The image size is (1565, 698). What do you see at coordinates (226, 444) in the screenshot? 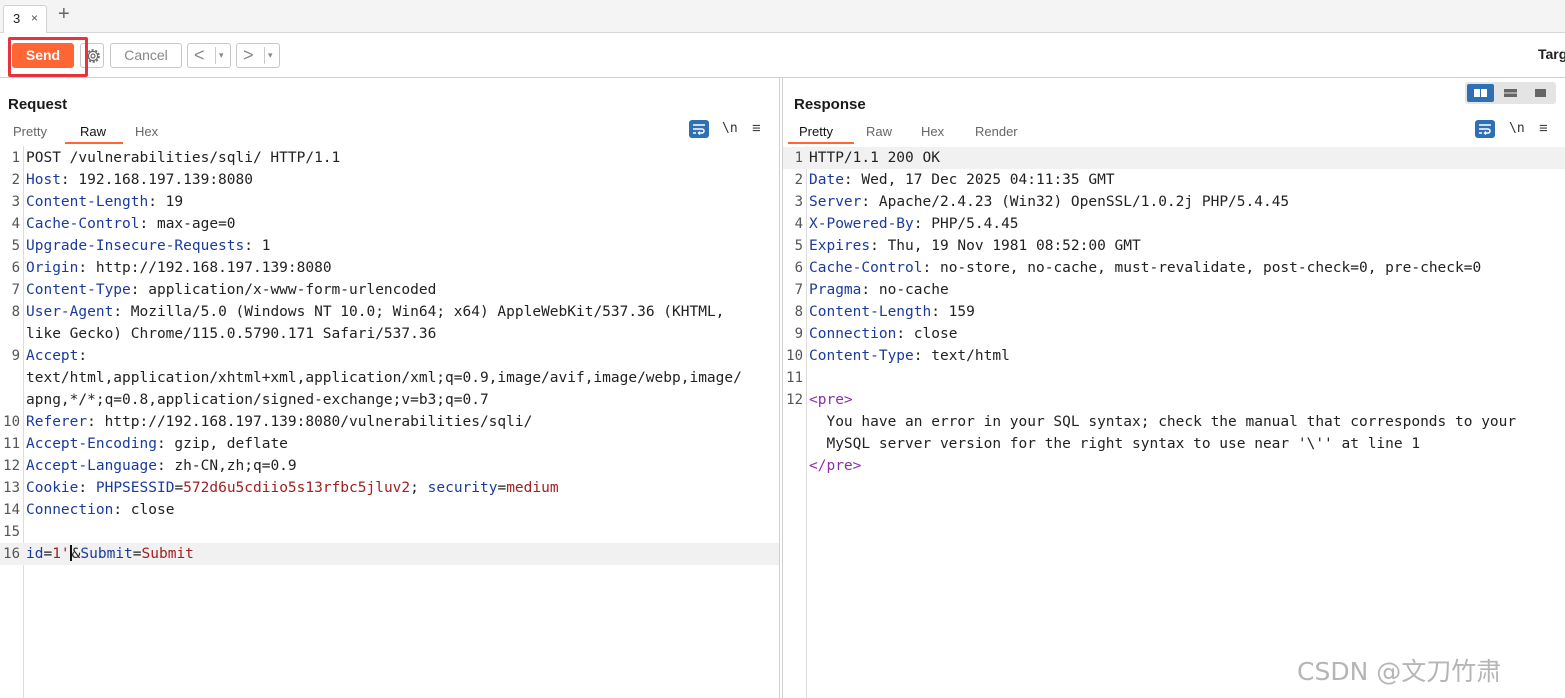
I see `header-value: gzip, deflate` at bounding box center [226, 444].